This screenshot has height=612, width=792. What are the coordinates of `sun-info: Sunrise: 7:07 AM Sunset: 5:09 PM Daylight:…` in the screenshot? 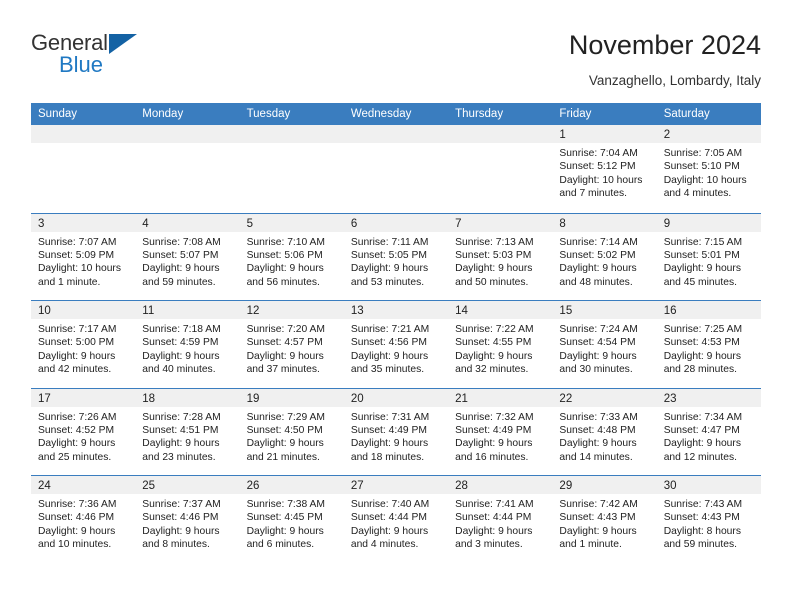 It's located at (83, 261).